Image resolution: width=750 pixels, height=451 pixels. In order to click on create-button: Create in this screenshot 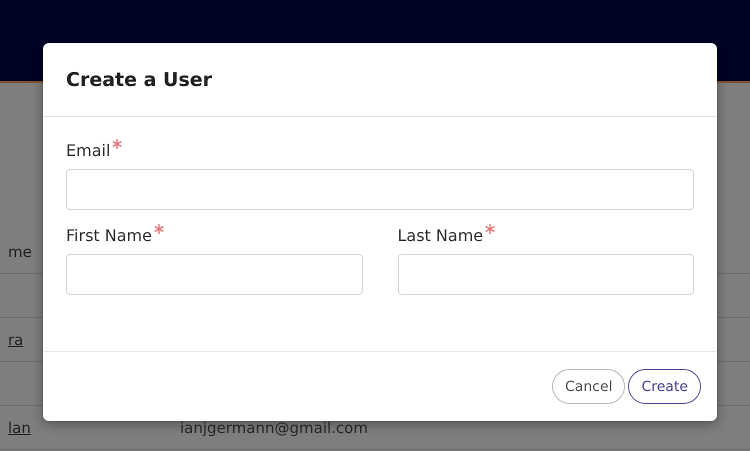, I will do `click(664, 386)`.